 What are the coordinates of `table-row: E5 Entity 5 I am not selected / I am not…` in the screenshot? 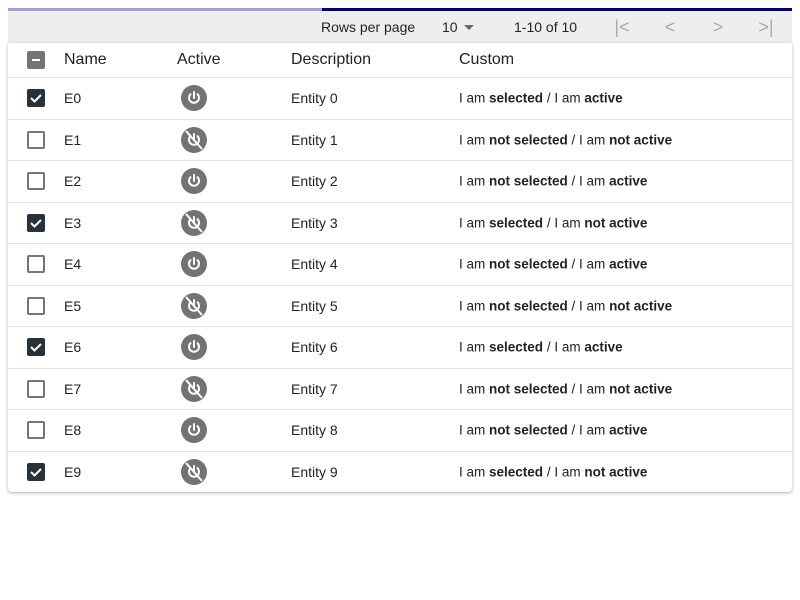 It's located at (400, 306).